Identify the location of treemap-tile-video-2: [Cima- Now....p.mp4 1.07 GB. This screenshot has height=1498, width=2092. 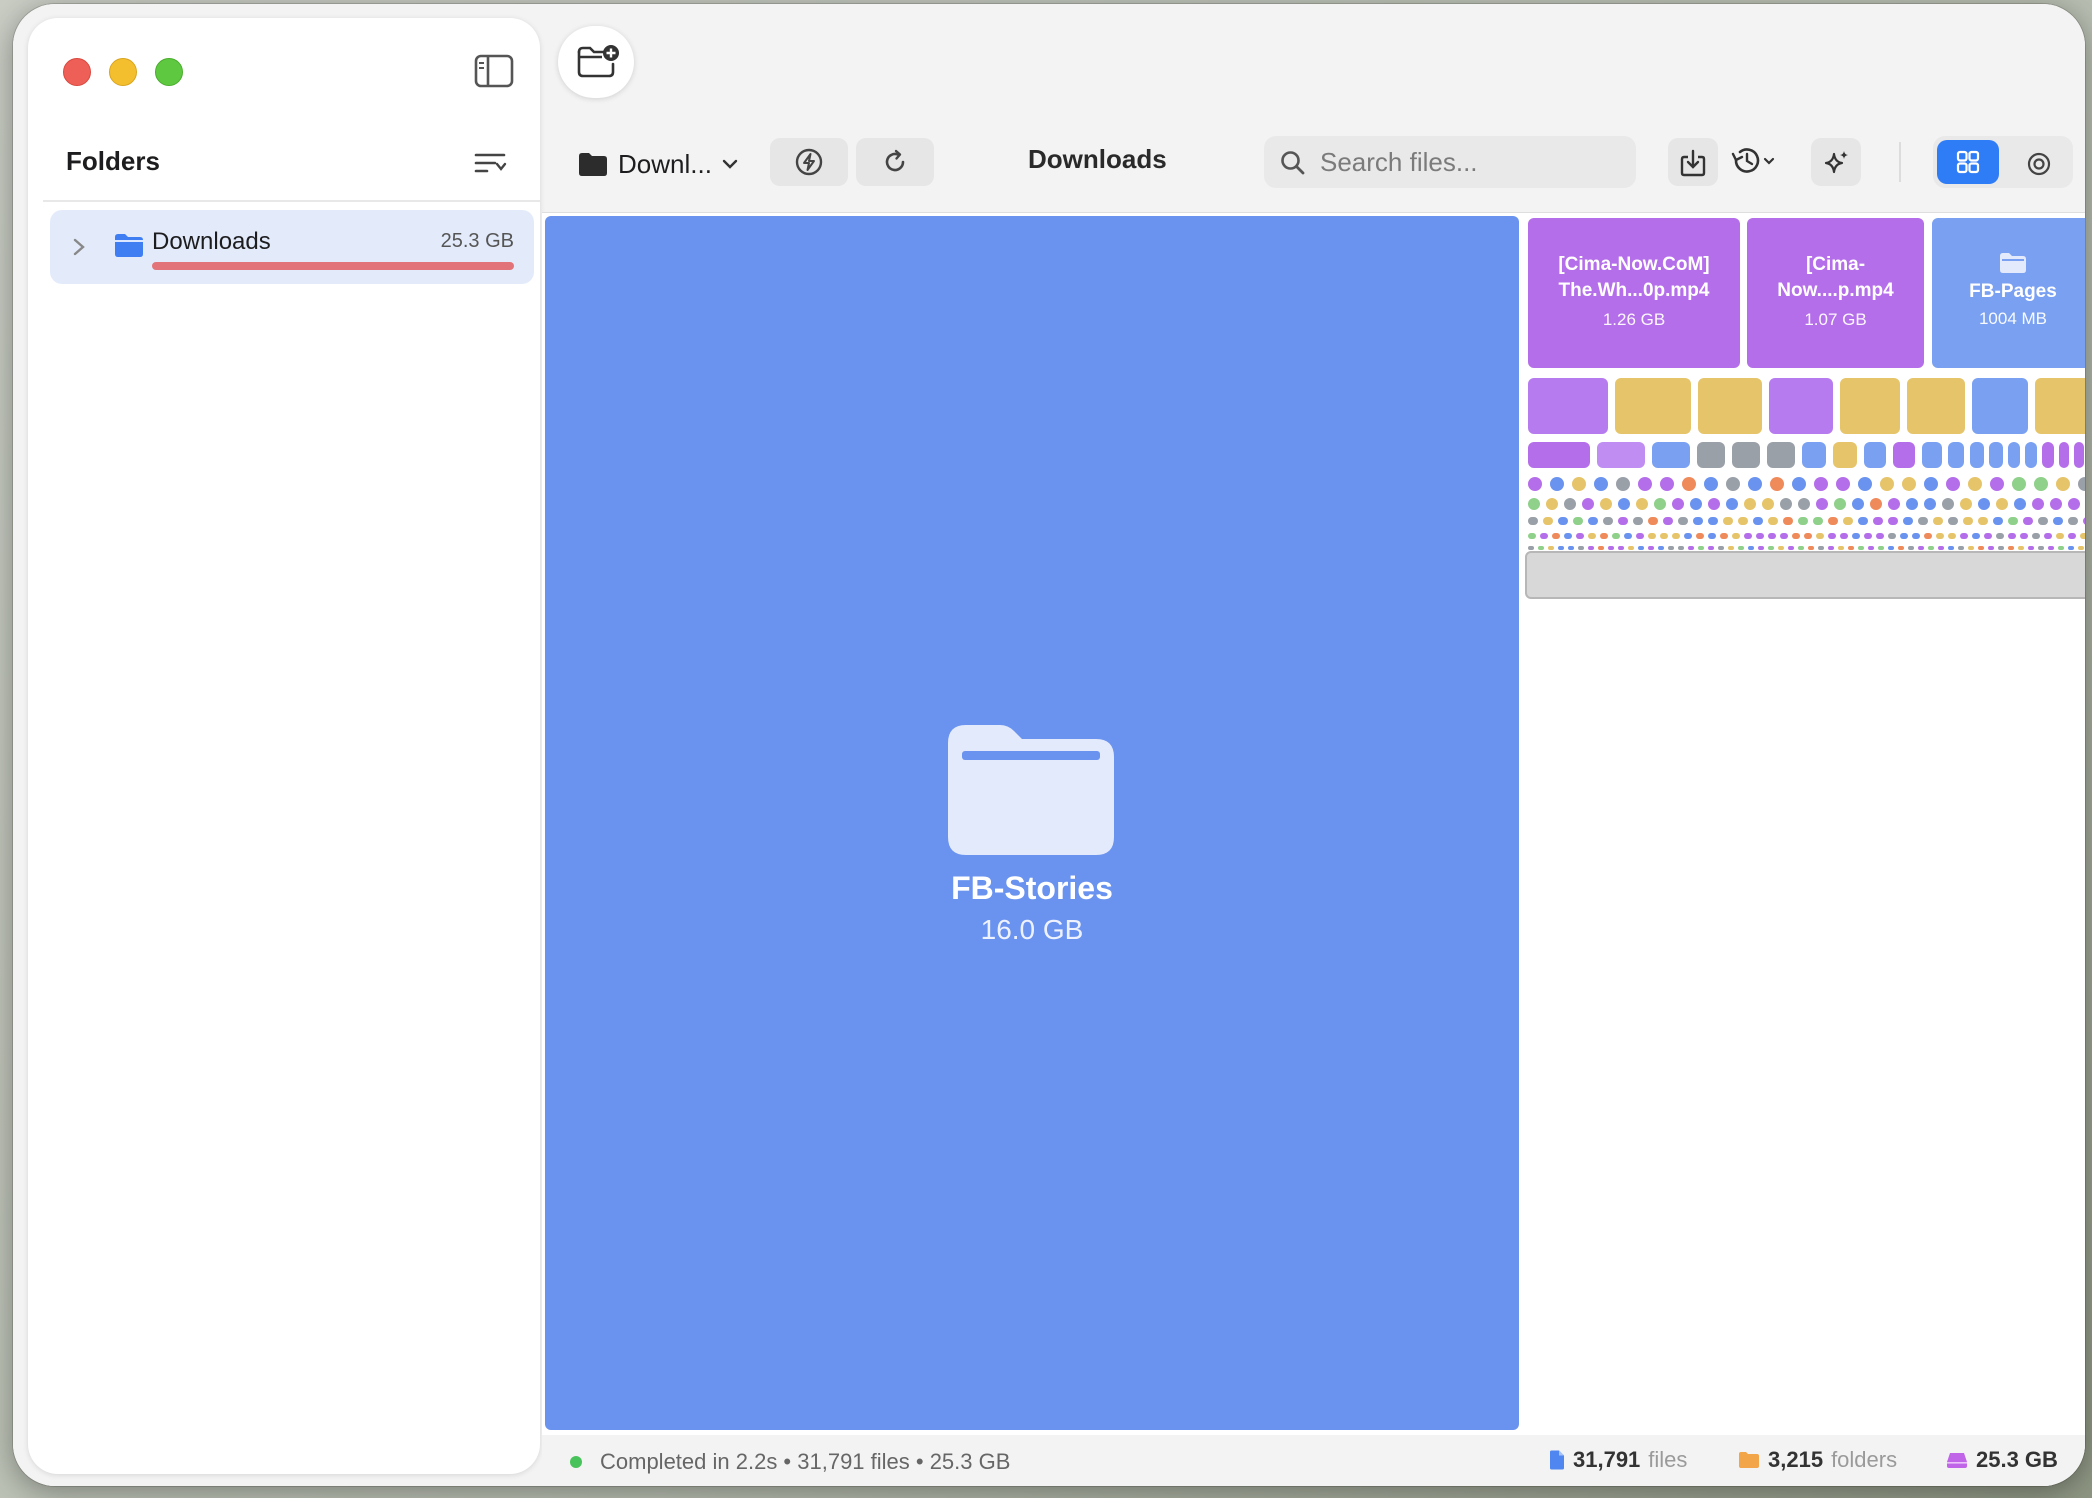
(1835, 293).